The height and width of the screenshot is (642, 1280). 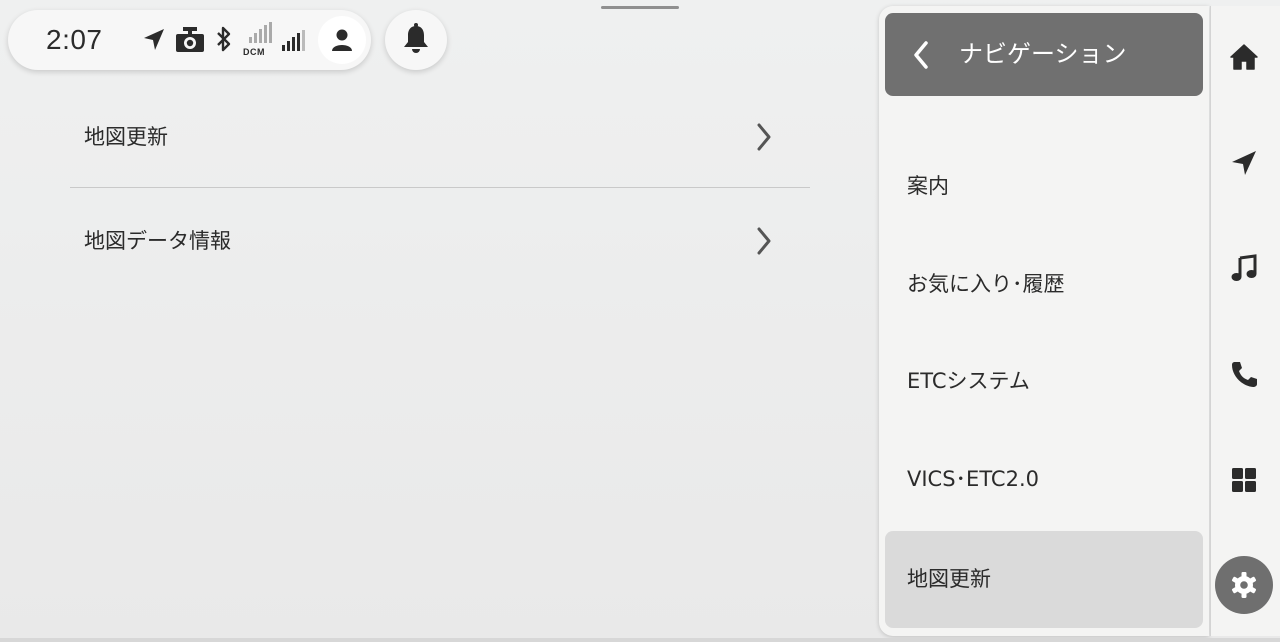 I want to click on music-icon, so click(x=1244, y=270).